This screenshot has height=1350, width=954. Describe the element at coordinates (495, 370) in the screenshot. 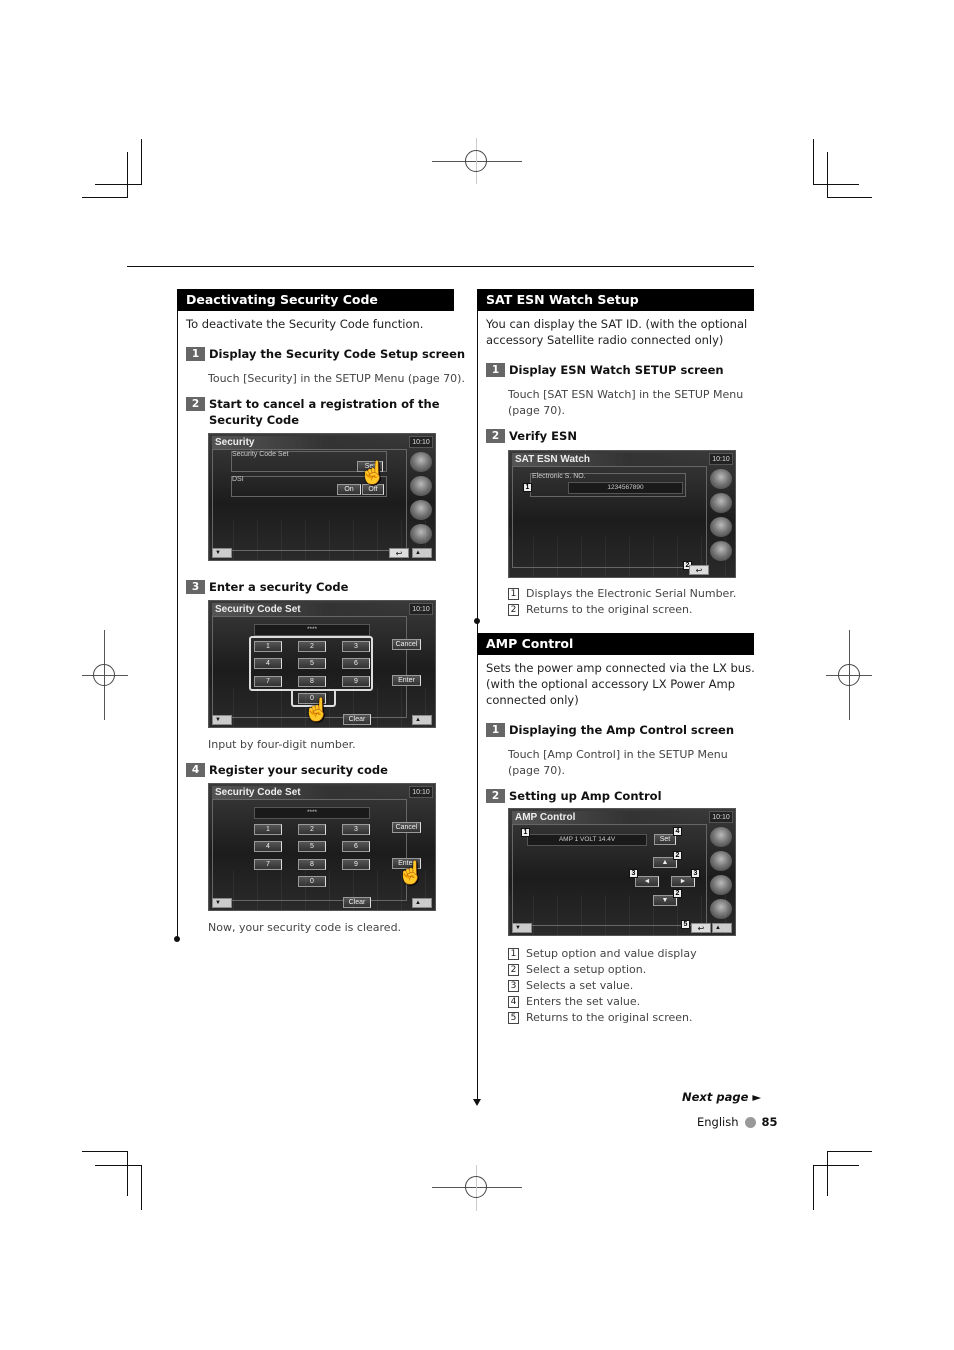

I see `step-number: 1` at that location.